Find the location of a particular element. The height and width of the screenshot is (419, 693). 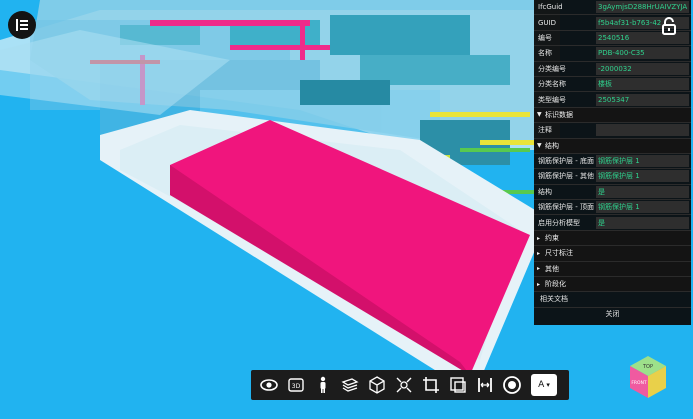

view-cube-top-label: TOP is located at coordinates (647, 367).